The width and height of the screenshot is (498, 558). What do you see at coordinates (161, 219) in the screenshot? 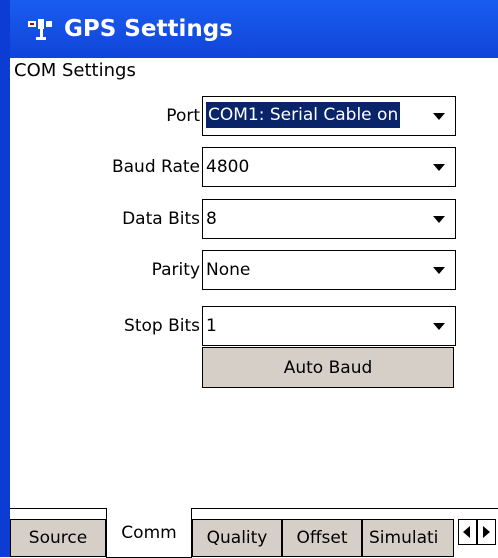
I see `data-bits-label: Data Bits` at bounding box center [161, 219].